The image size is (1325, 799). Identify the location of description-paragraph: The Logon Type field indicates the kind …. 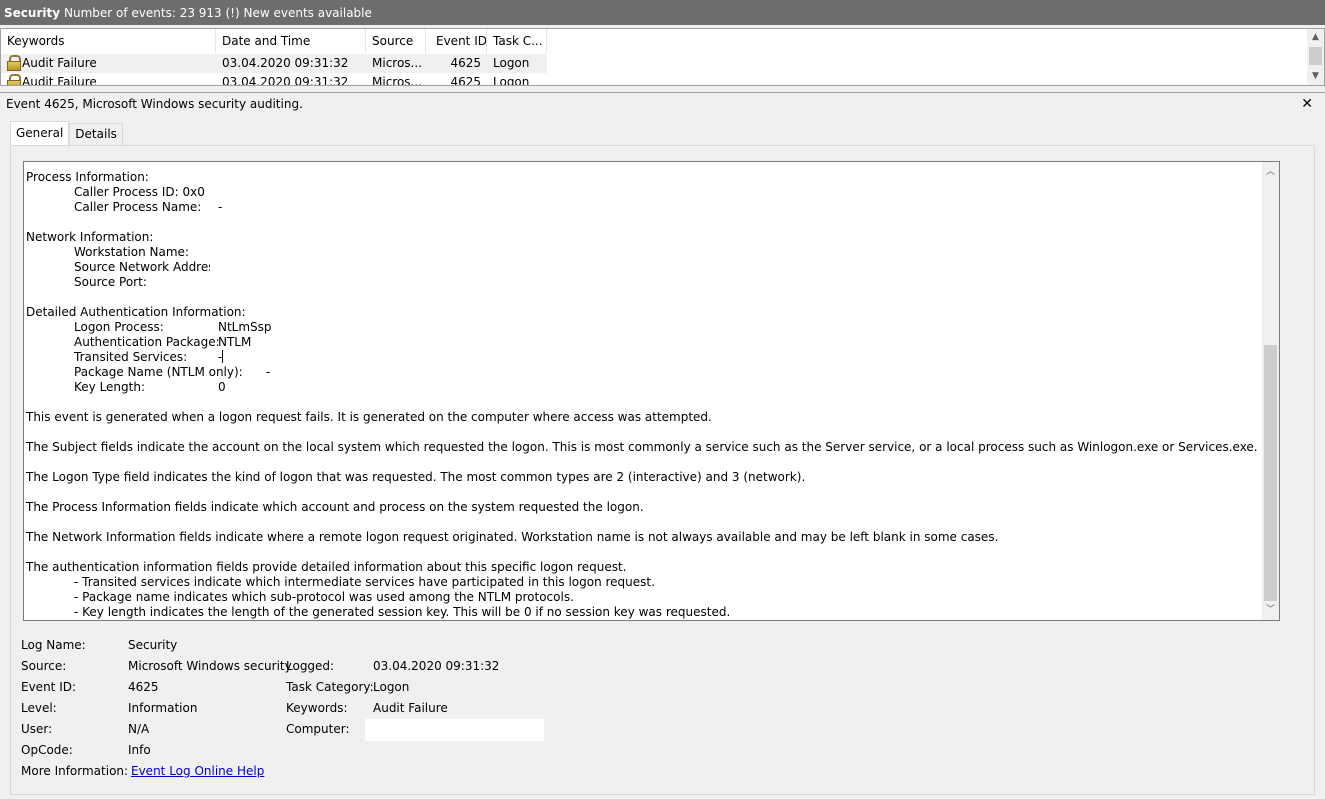
(416, 477).